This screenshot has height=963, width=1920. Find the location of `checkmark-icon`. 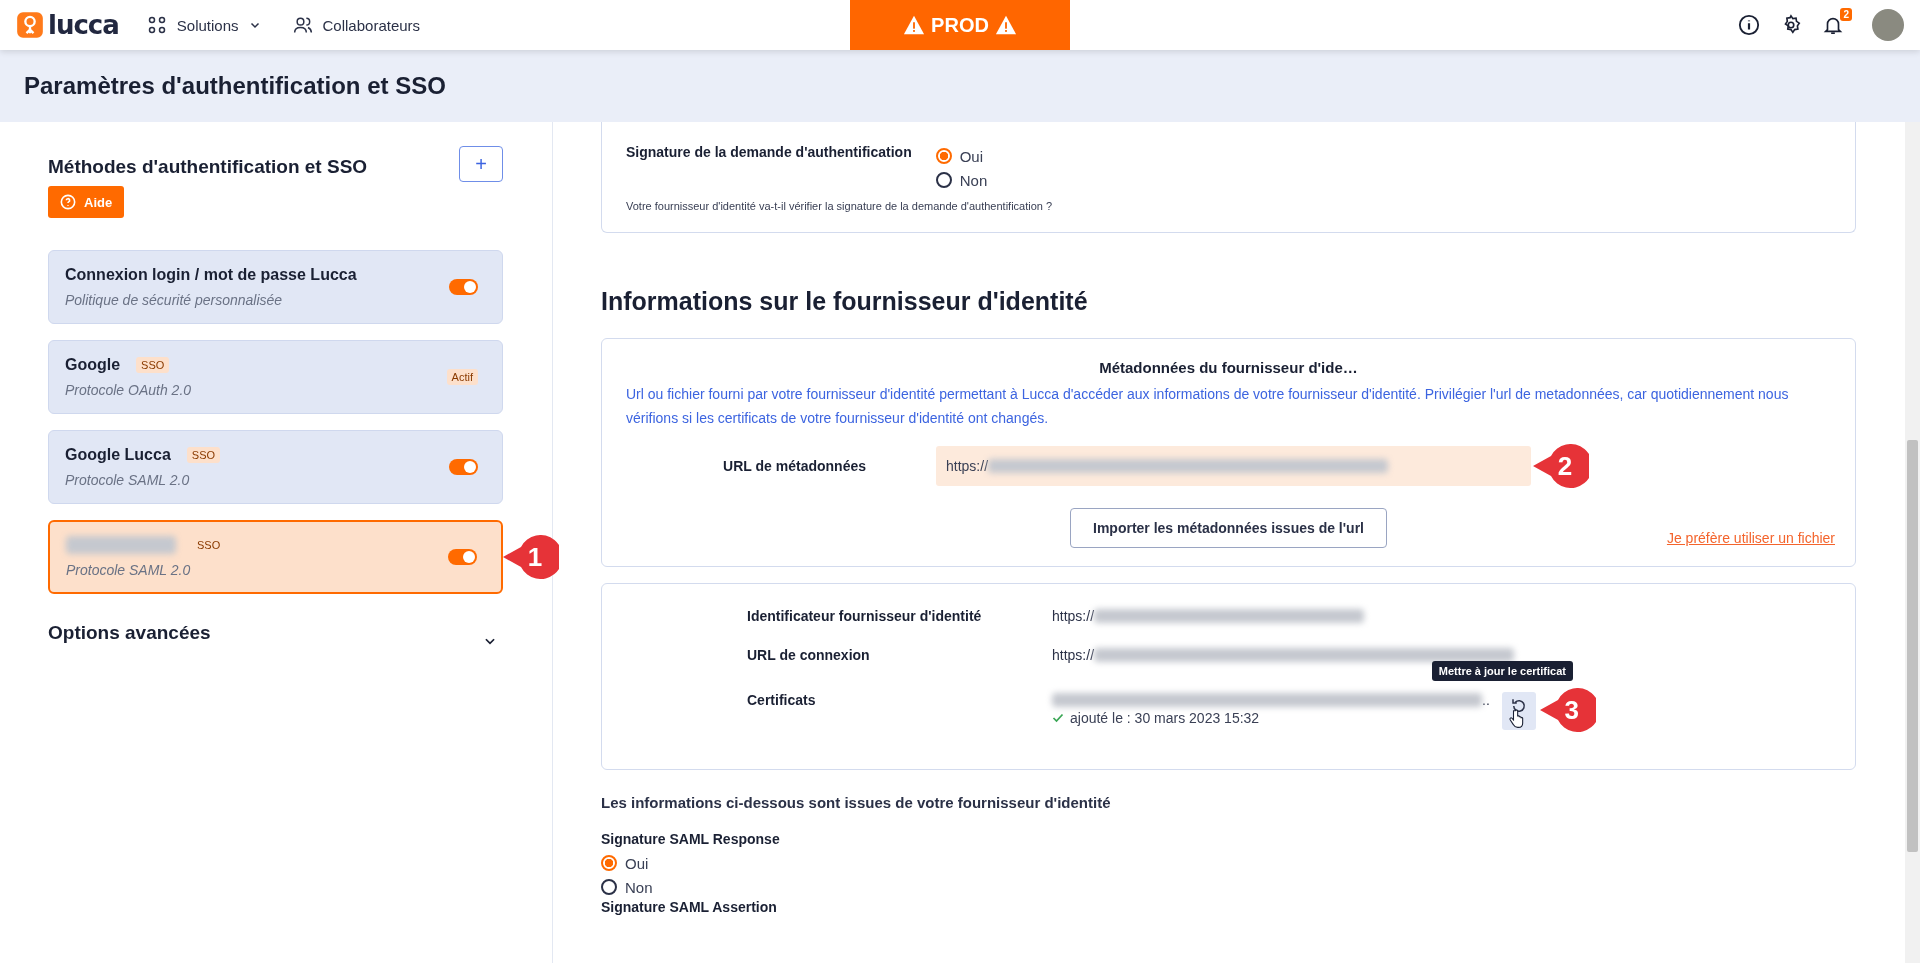

checkmark-icon is located at coordinates (1058, 718).